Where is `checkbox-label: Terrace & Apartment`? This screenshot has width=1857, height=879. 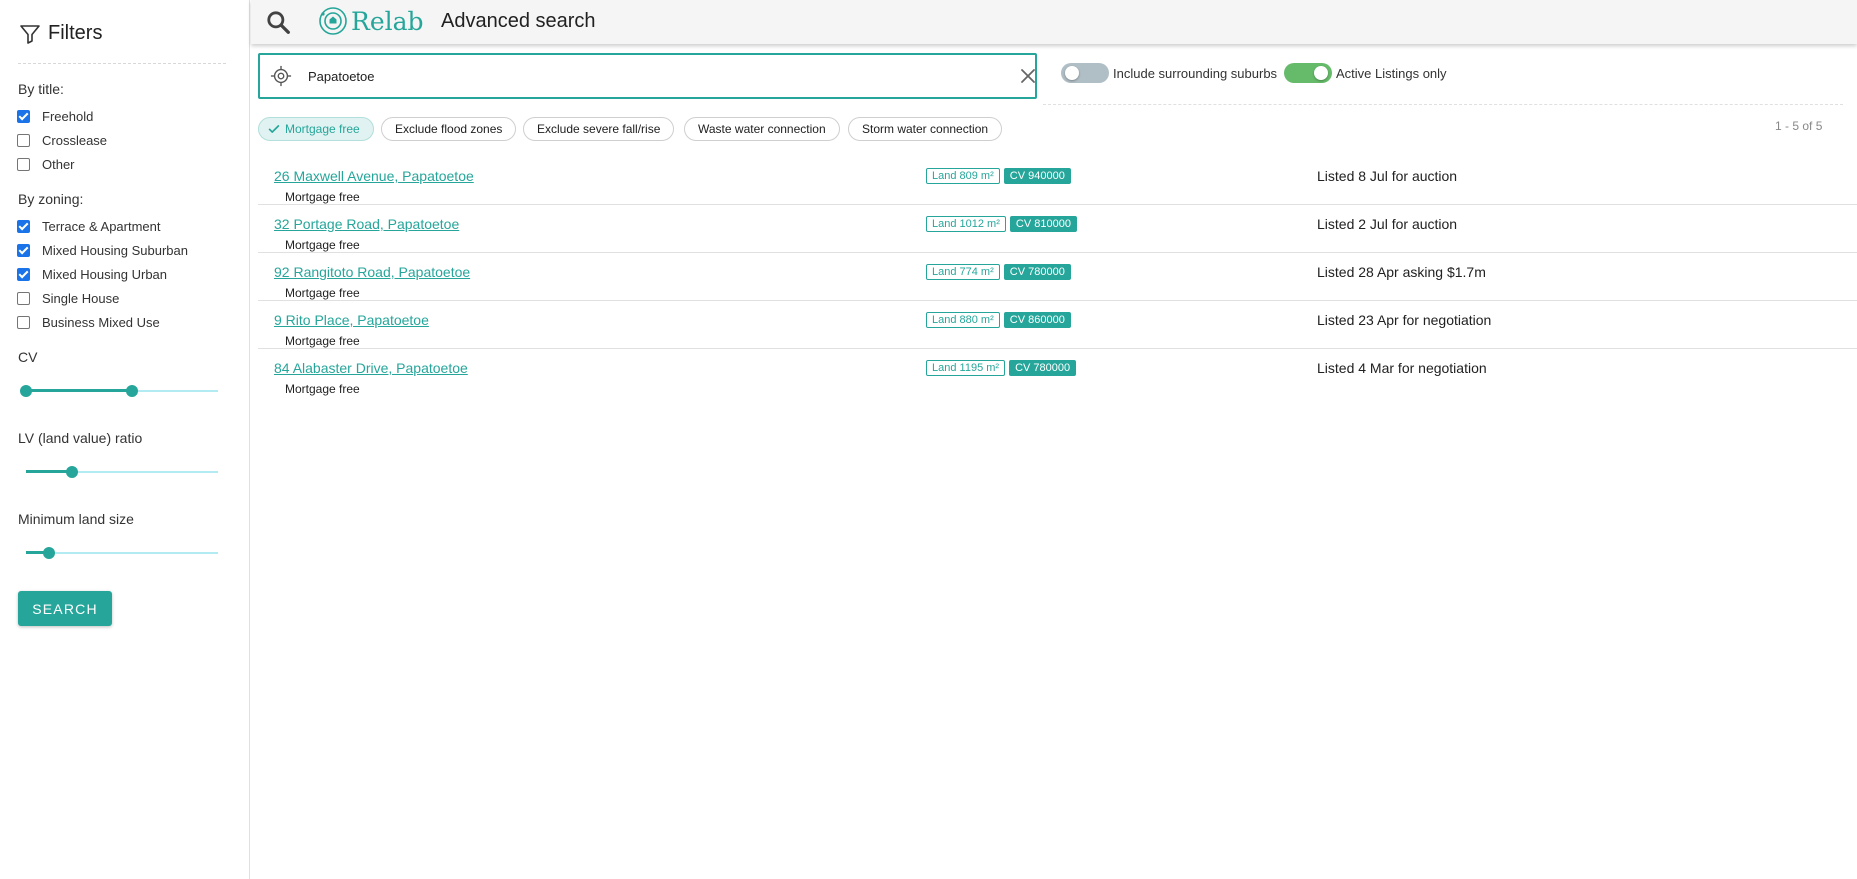 checkbox-label: Terrace & Apartment is located at coordinates (101, 226).